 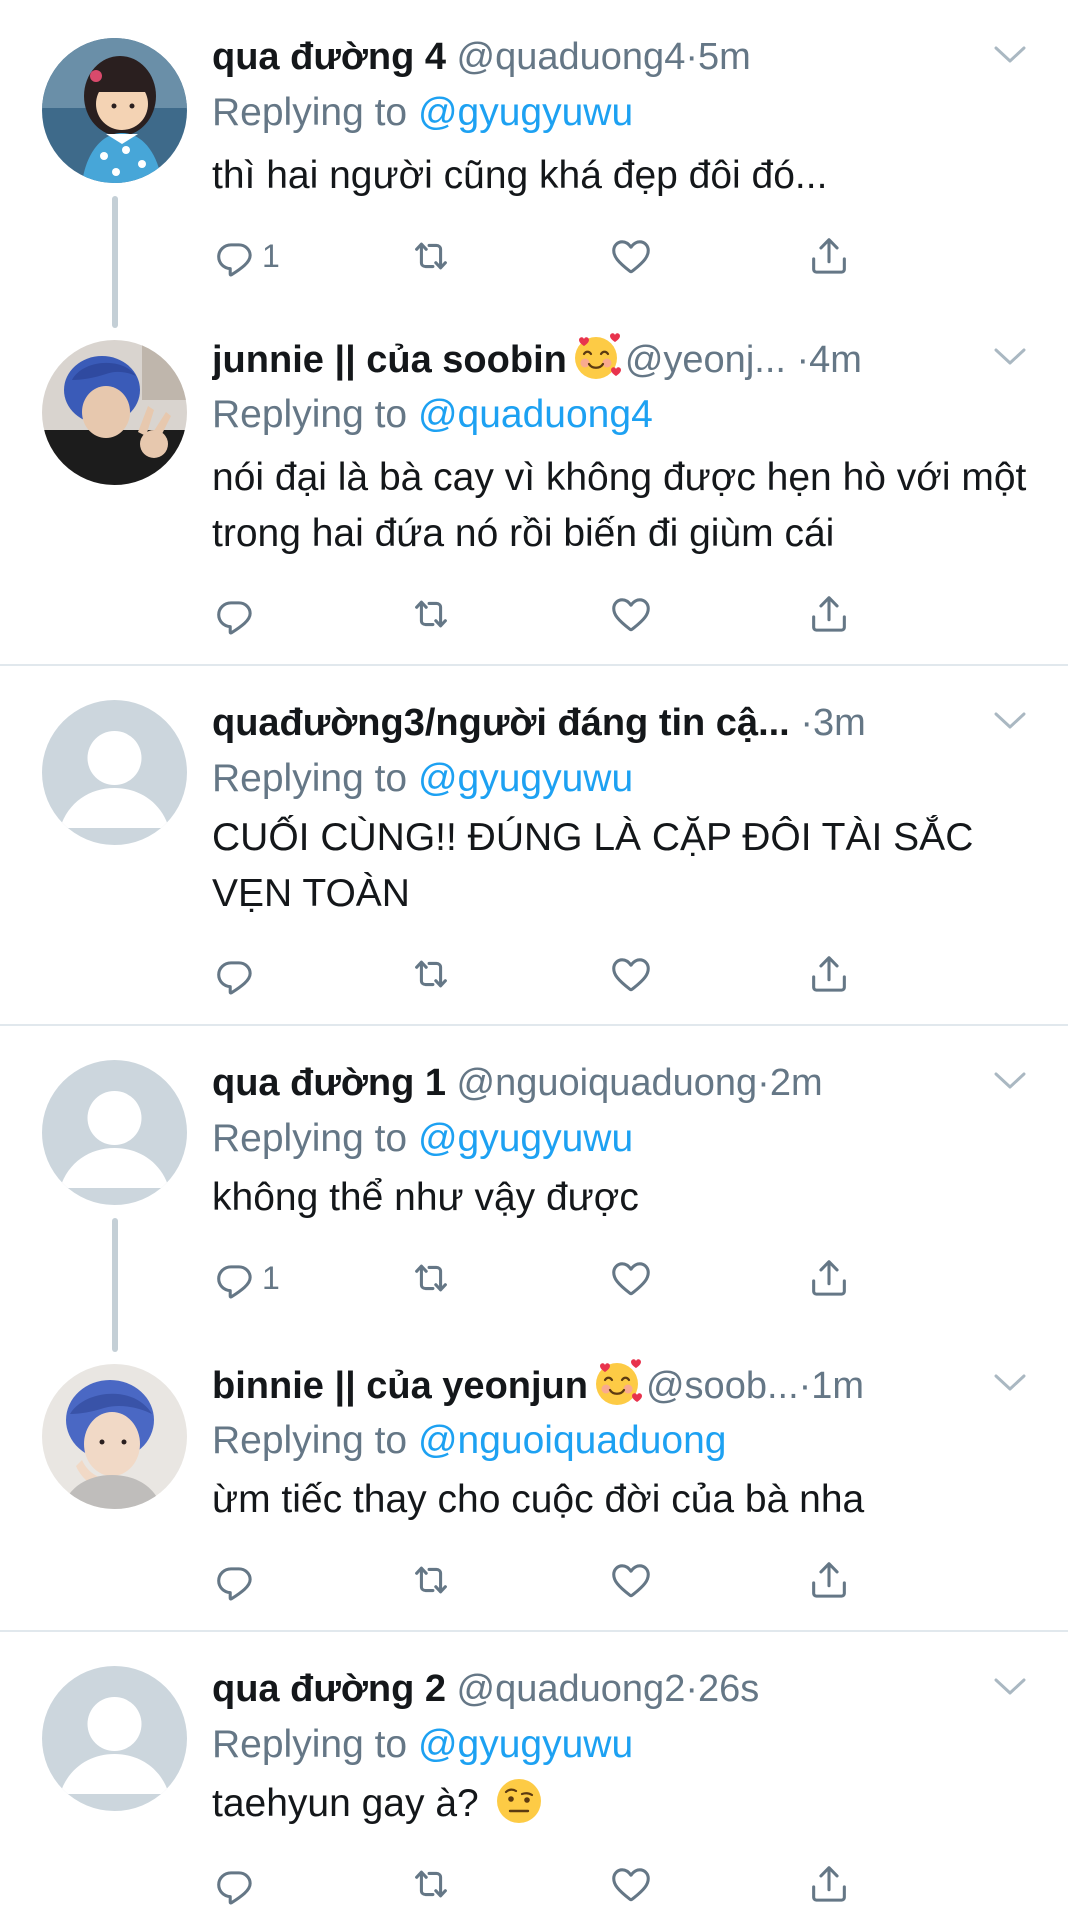 What do you see at coordinates (571, 1689) in the screenshot?
I see `handle: @quaduong2` at bounding box center [571, 1689].